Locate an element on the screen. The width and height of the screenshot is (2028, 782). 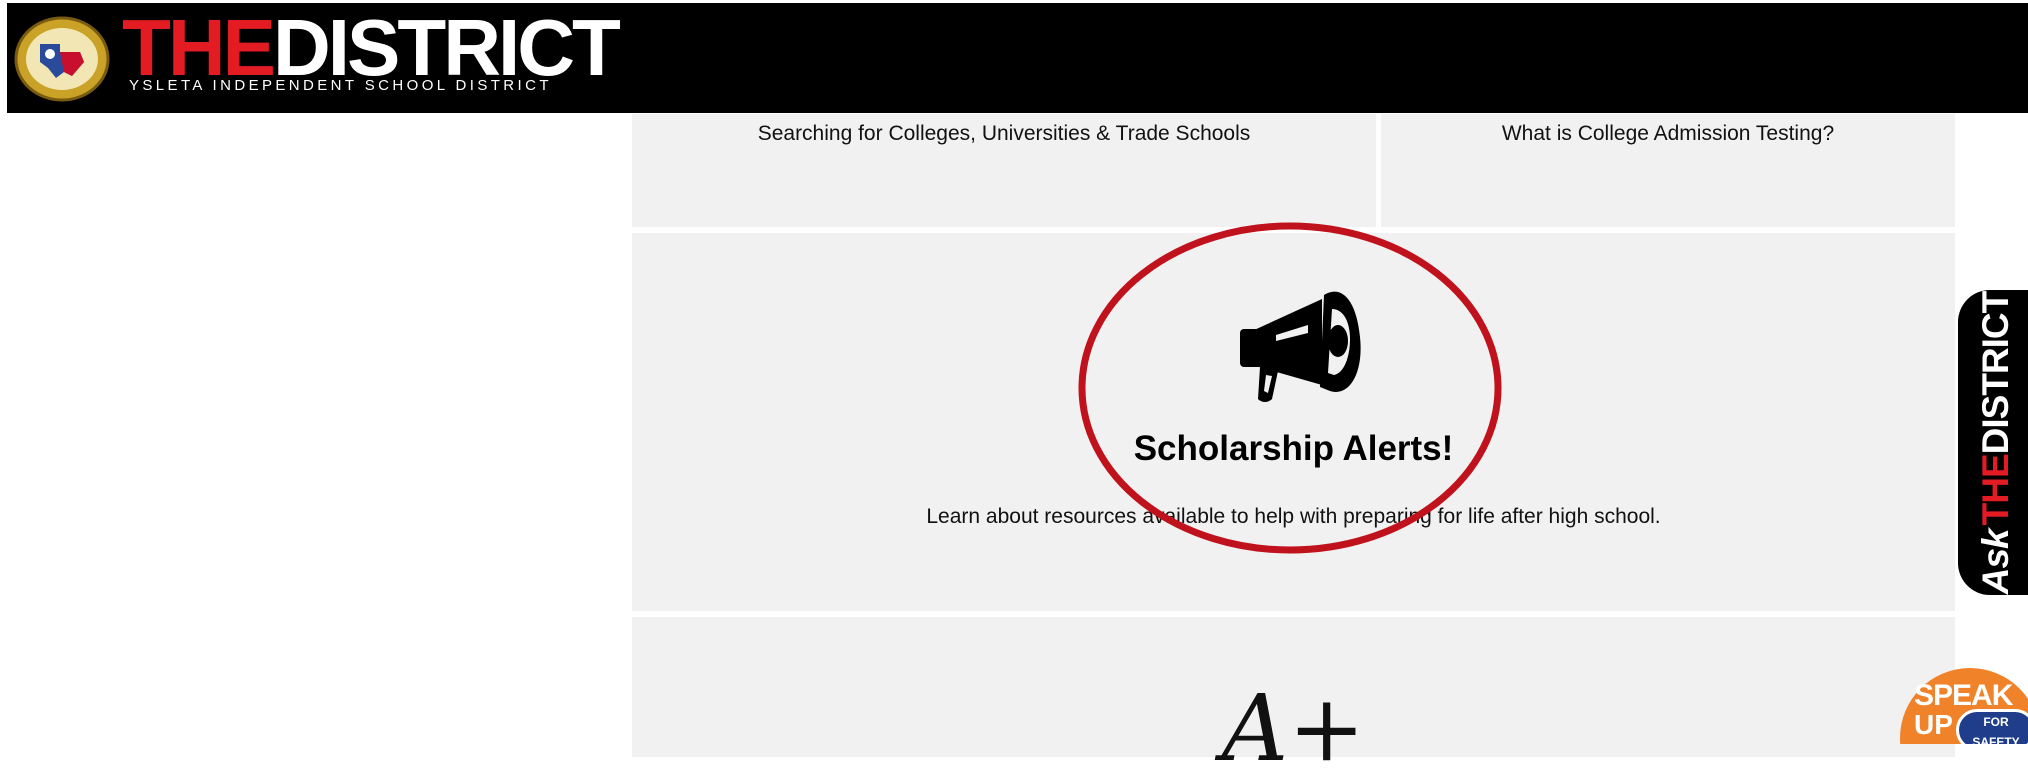
scholarship-title: Scholarship Alerts! is located at coordinates (1293, 448).